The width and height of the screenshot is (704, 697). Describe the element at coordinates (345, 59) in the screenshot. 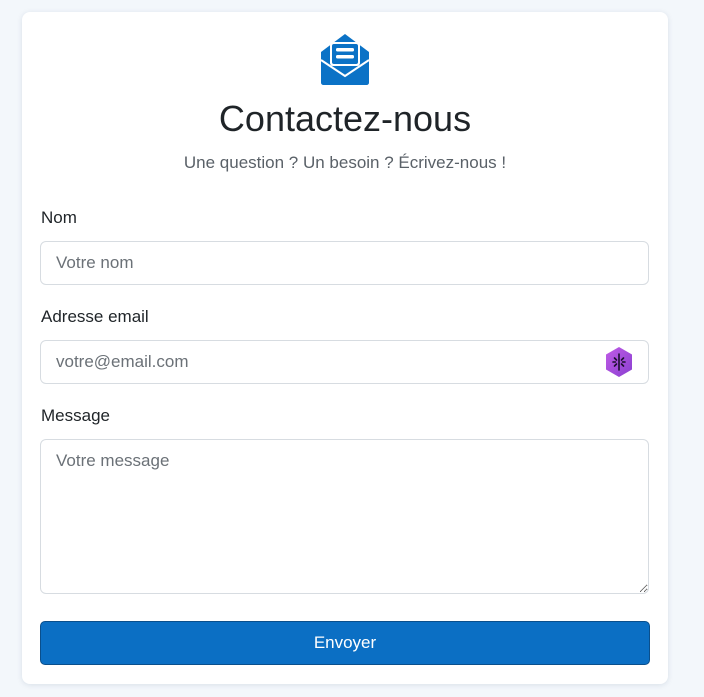

I see `envelope-open-icon` at that location.